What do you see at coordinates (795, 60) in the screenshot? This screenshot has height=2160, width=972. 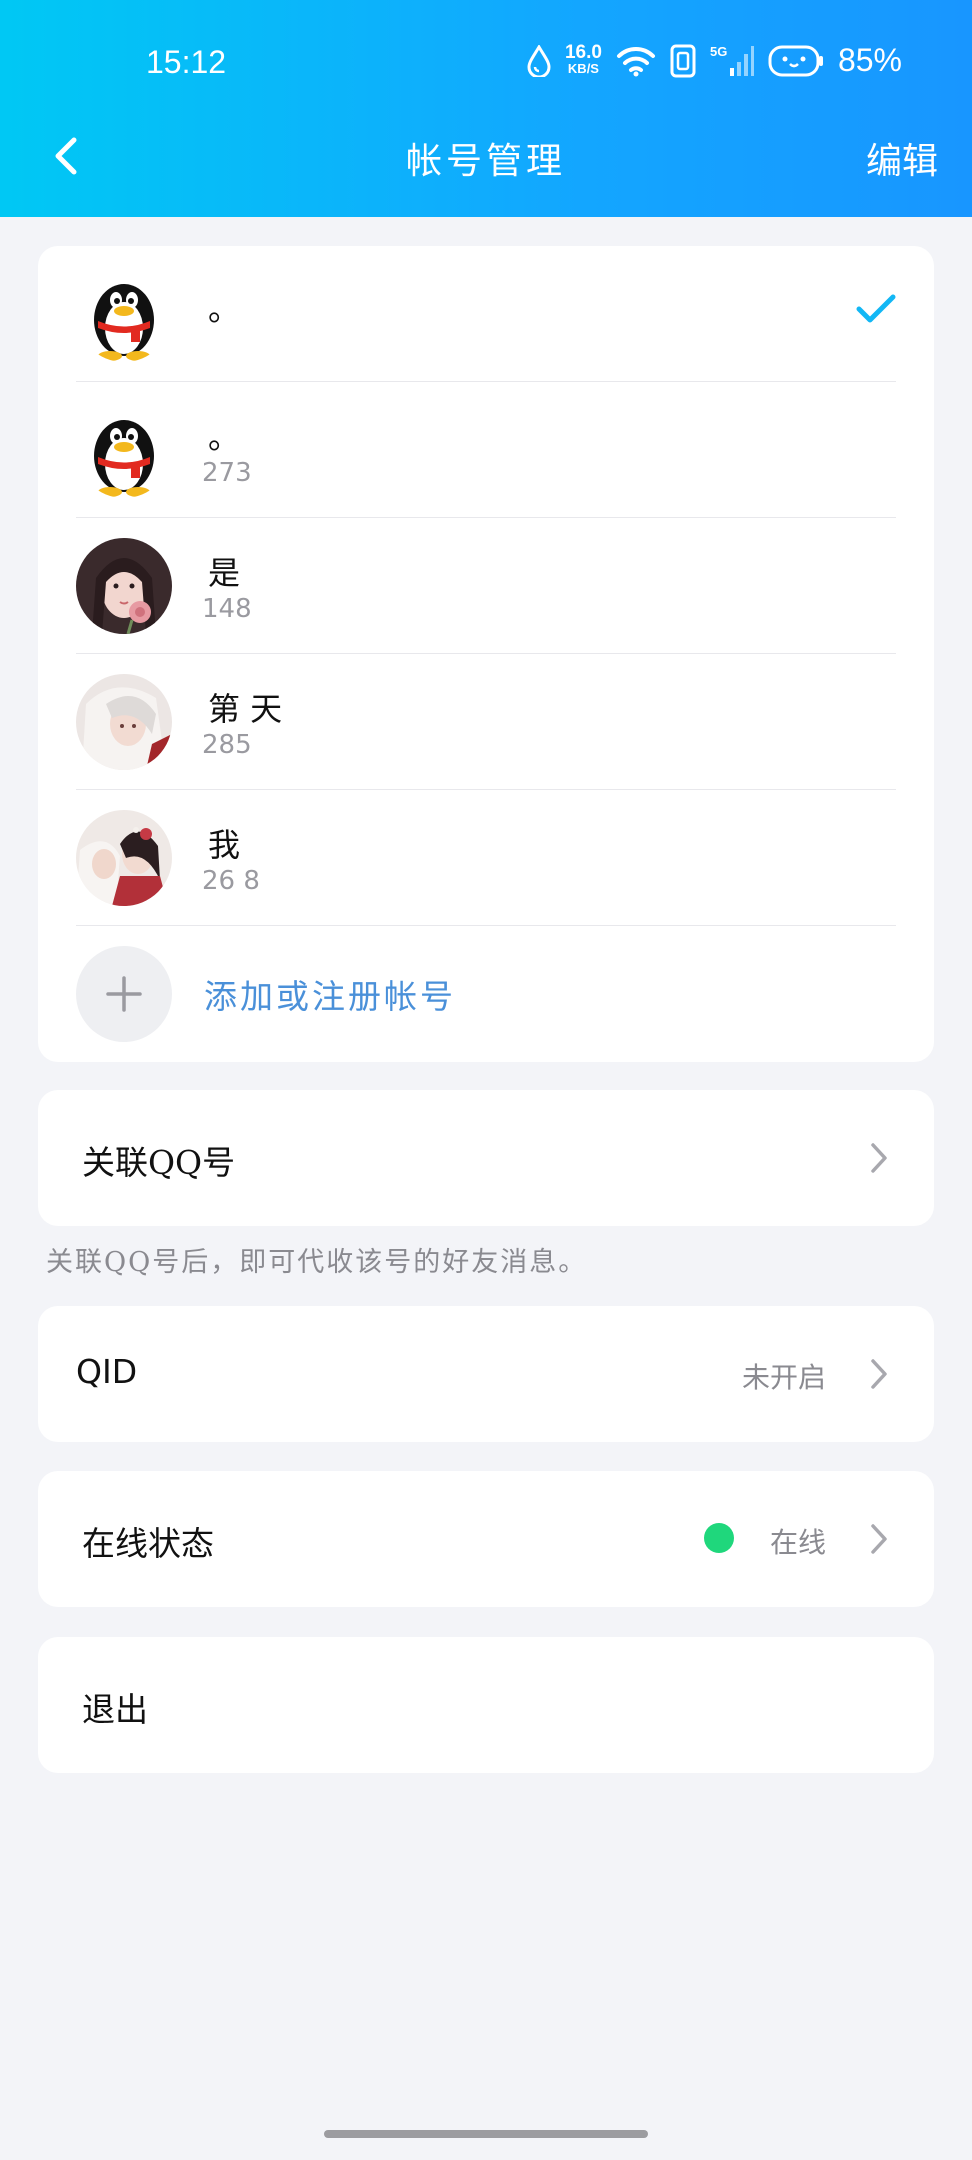 I see `face-battery-icon` at bounding box center [795, 60].